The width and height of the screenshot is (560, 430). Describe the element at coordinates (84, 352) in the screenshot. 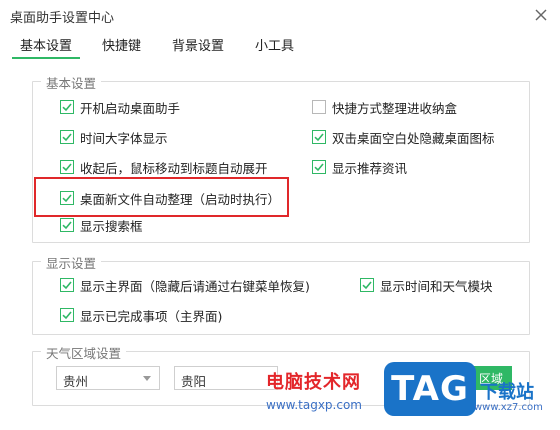

I see `weather-region-title: 天气区域设置` at that location.